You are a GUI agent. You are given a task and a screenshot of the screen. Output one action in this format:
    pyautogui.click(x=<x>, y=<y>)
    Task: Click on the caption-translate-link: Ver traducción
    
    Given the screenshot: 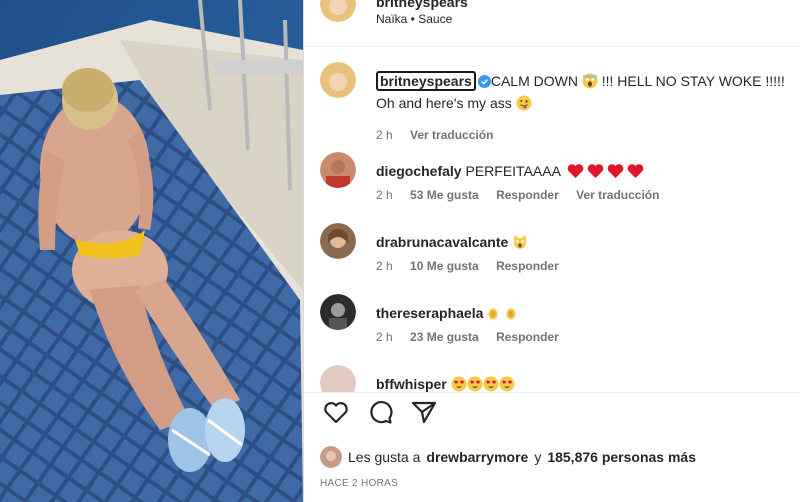 What is the action you would take?
    pyautogui.click(x=451, y=135)
    